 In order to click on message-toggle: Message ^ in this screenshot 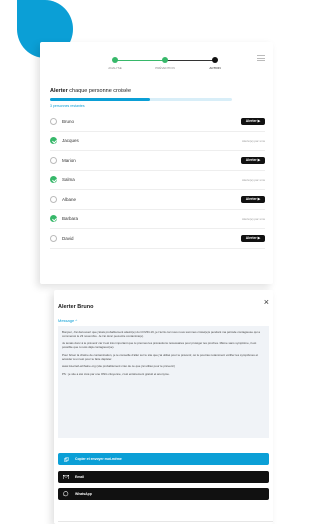, I will do `click(67, 320)`.